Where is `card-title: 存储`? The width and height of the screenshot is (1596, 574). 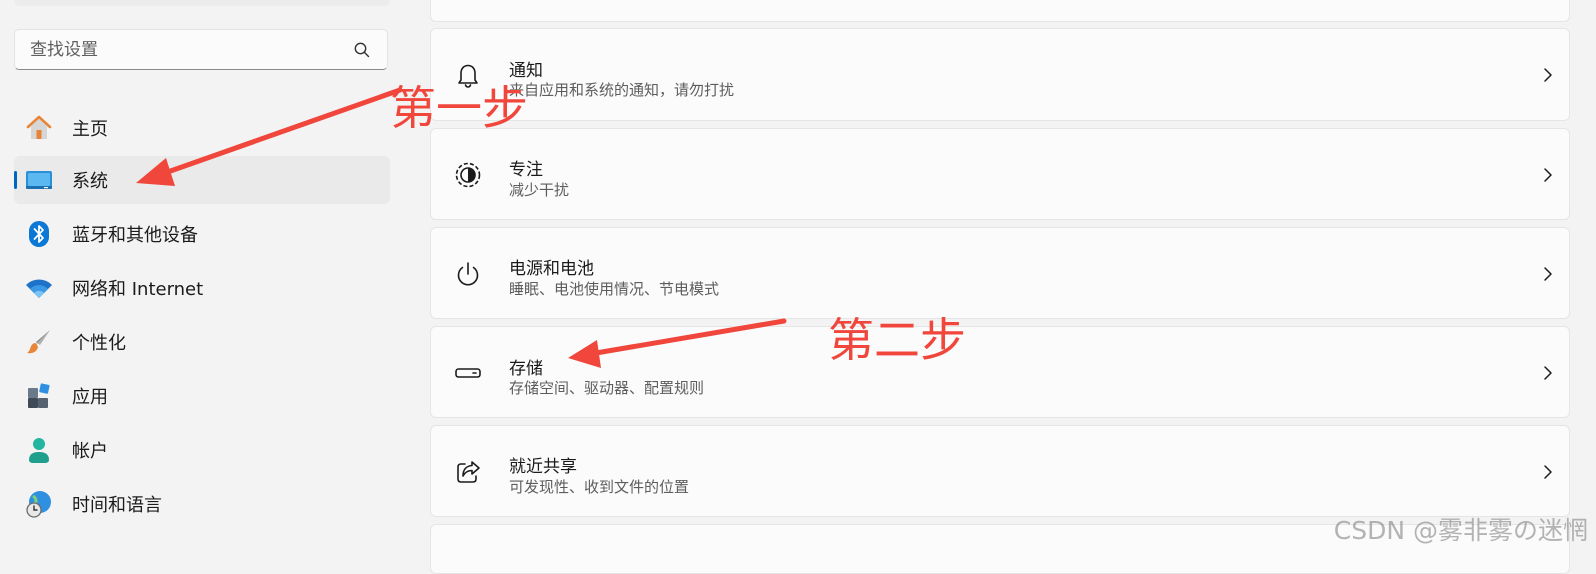
card-title: 存储 is located at coordinates (526, 369).